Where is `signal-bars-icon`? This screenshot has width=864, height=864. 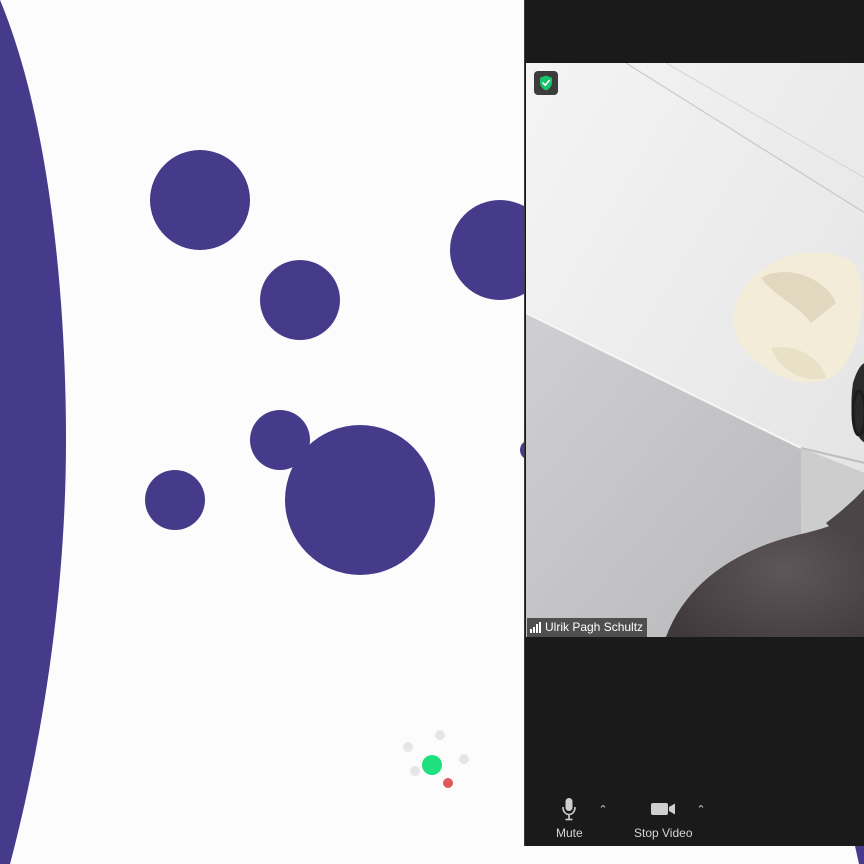 signal-bars-icon is located at coordinates (535, 627).